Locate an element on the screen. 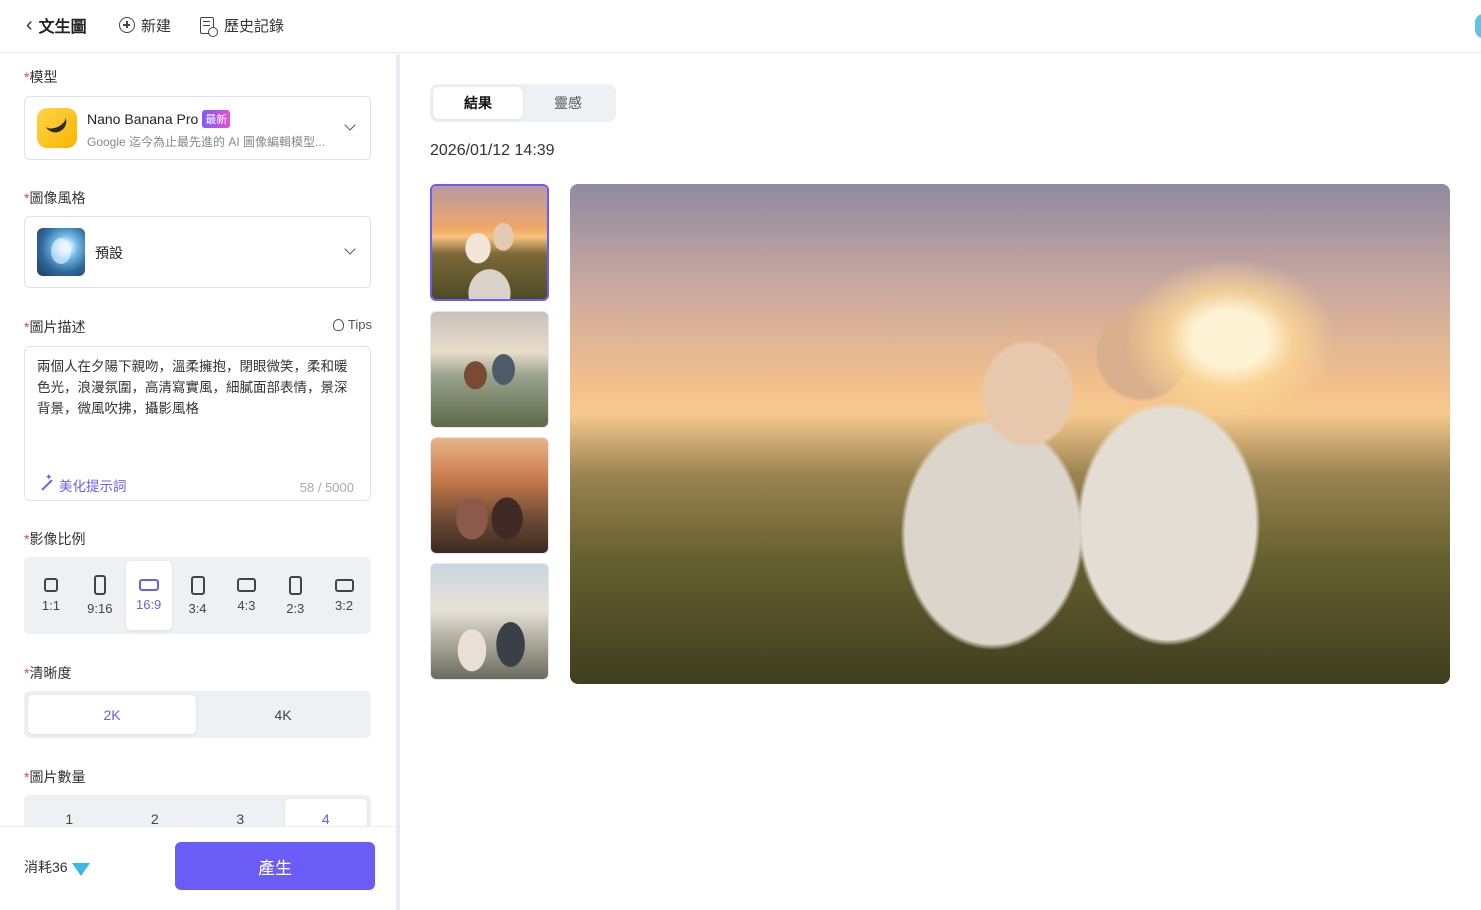 The width and height of the screenshot is (1481, 910). history-button: 歷史記錄 is located at coordinates (242, 25).